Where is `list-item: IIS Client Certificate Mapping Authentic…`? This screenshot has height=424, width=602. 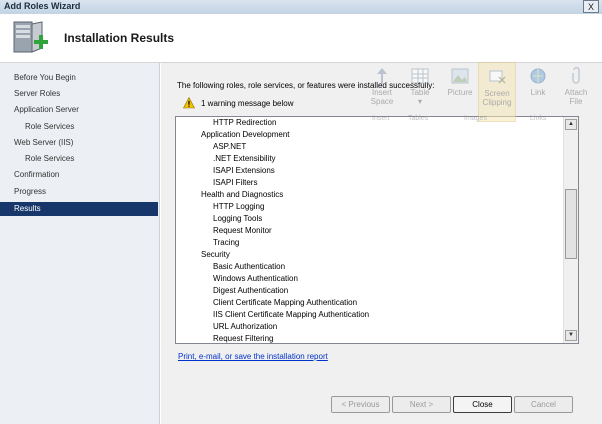 list-item: IIS Client Certificate Mapping Authentic… is located at coordinates (291, 314).